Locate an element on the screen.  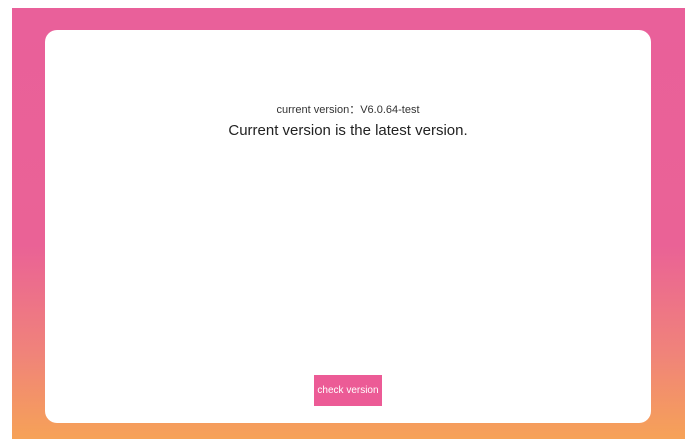
current-version-label: current version：V6.0.64-test is located at coordinates (348, 110).